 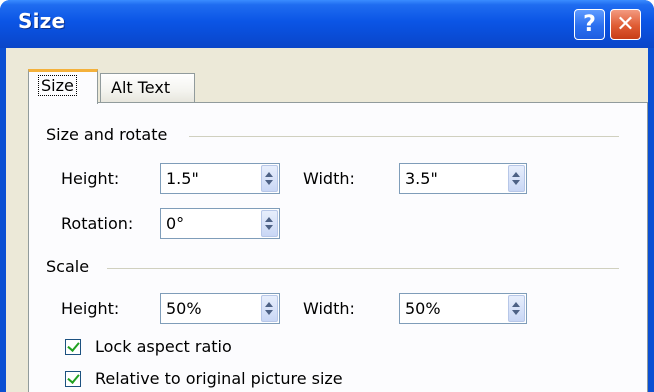 I want to click on close-button: ✕, so click(x=625, y=24).